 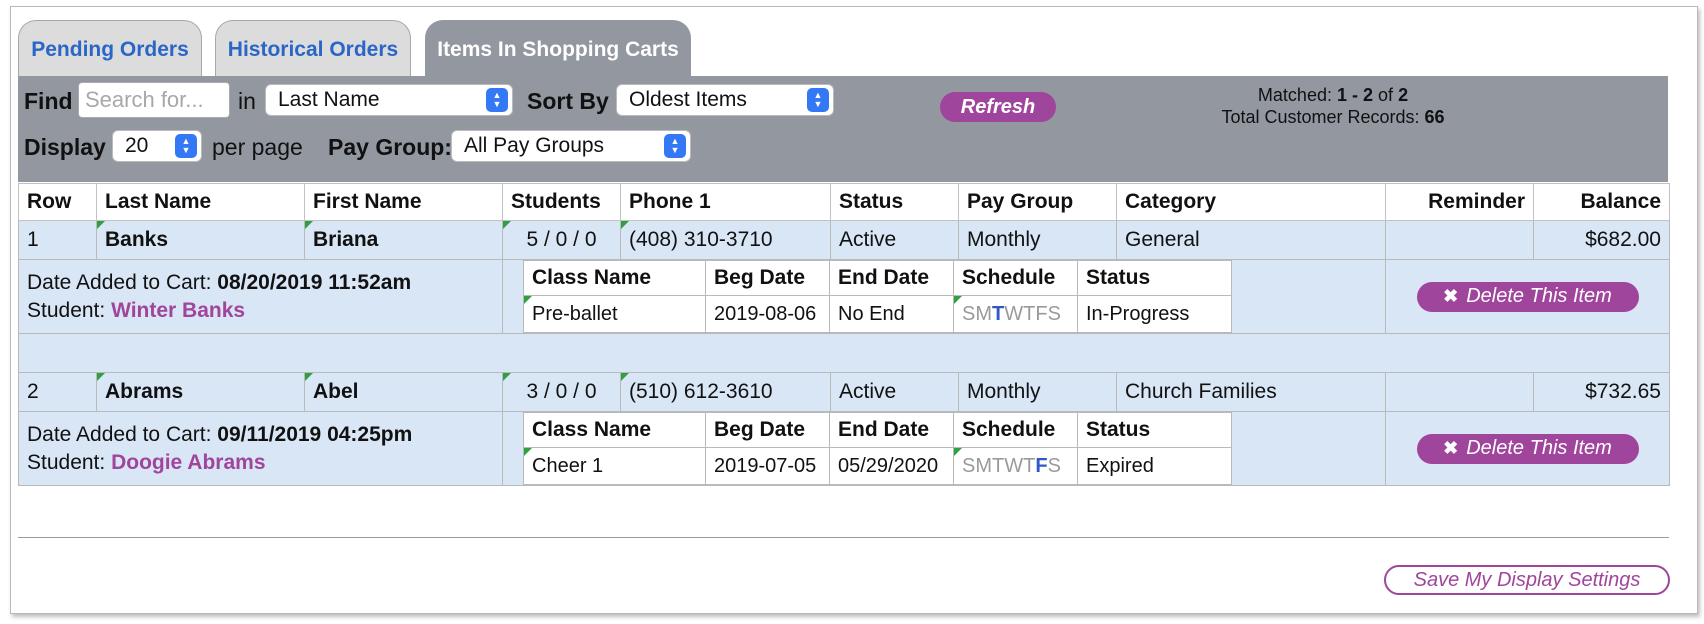 I want to click on search-input, so click(x=154, y=100).